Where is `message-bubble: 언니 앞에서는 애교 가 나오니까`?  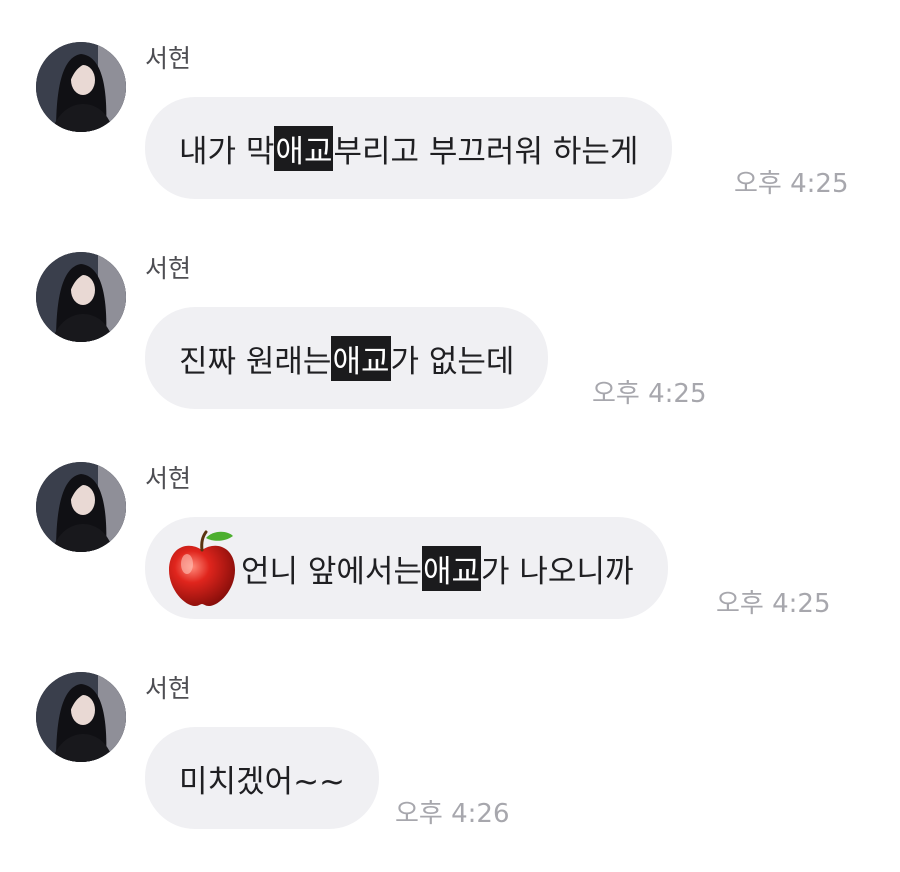
message-bubble: 언니 앞에서는 애교 가 나오니까 is located at coordinates (406, 568).